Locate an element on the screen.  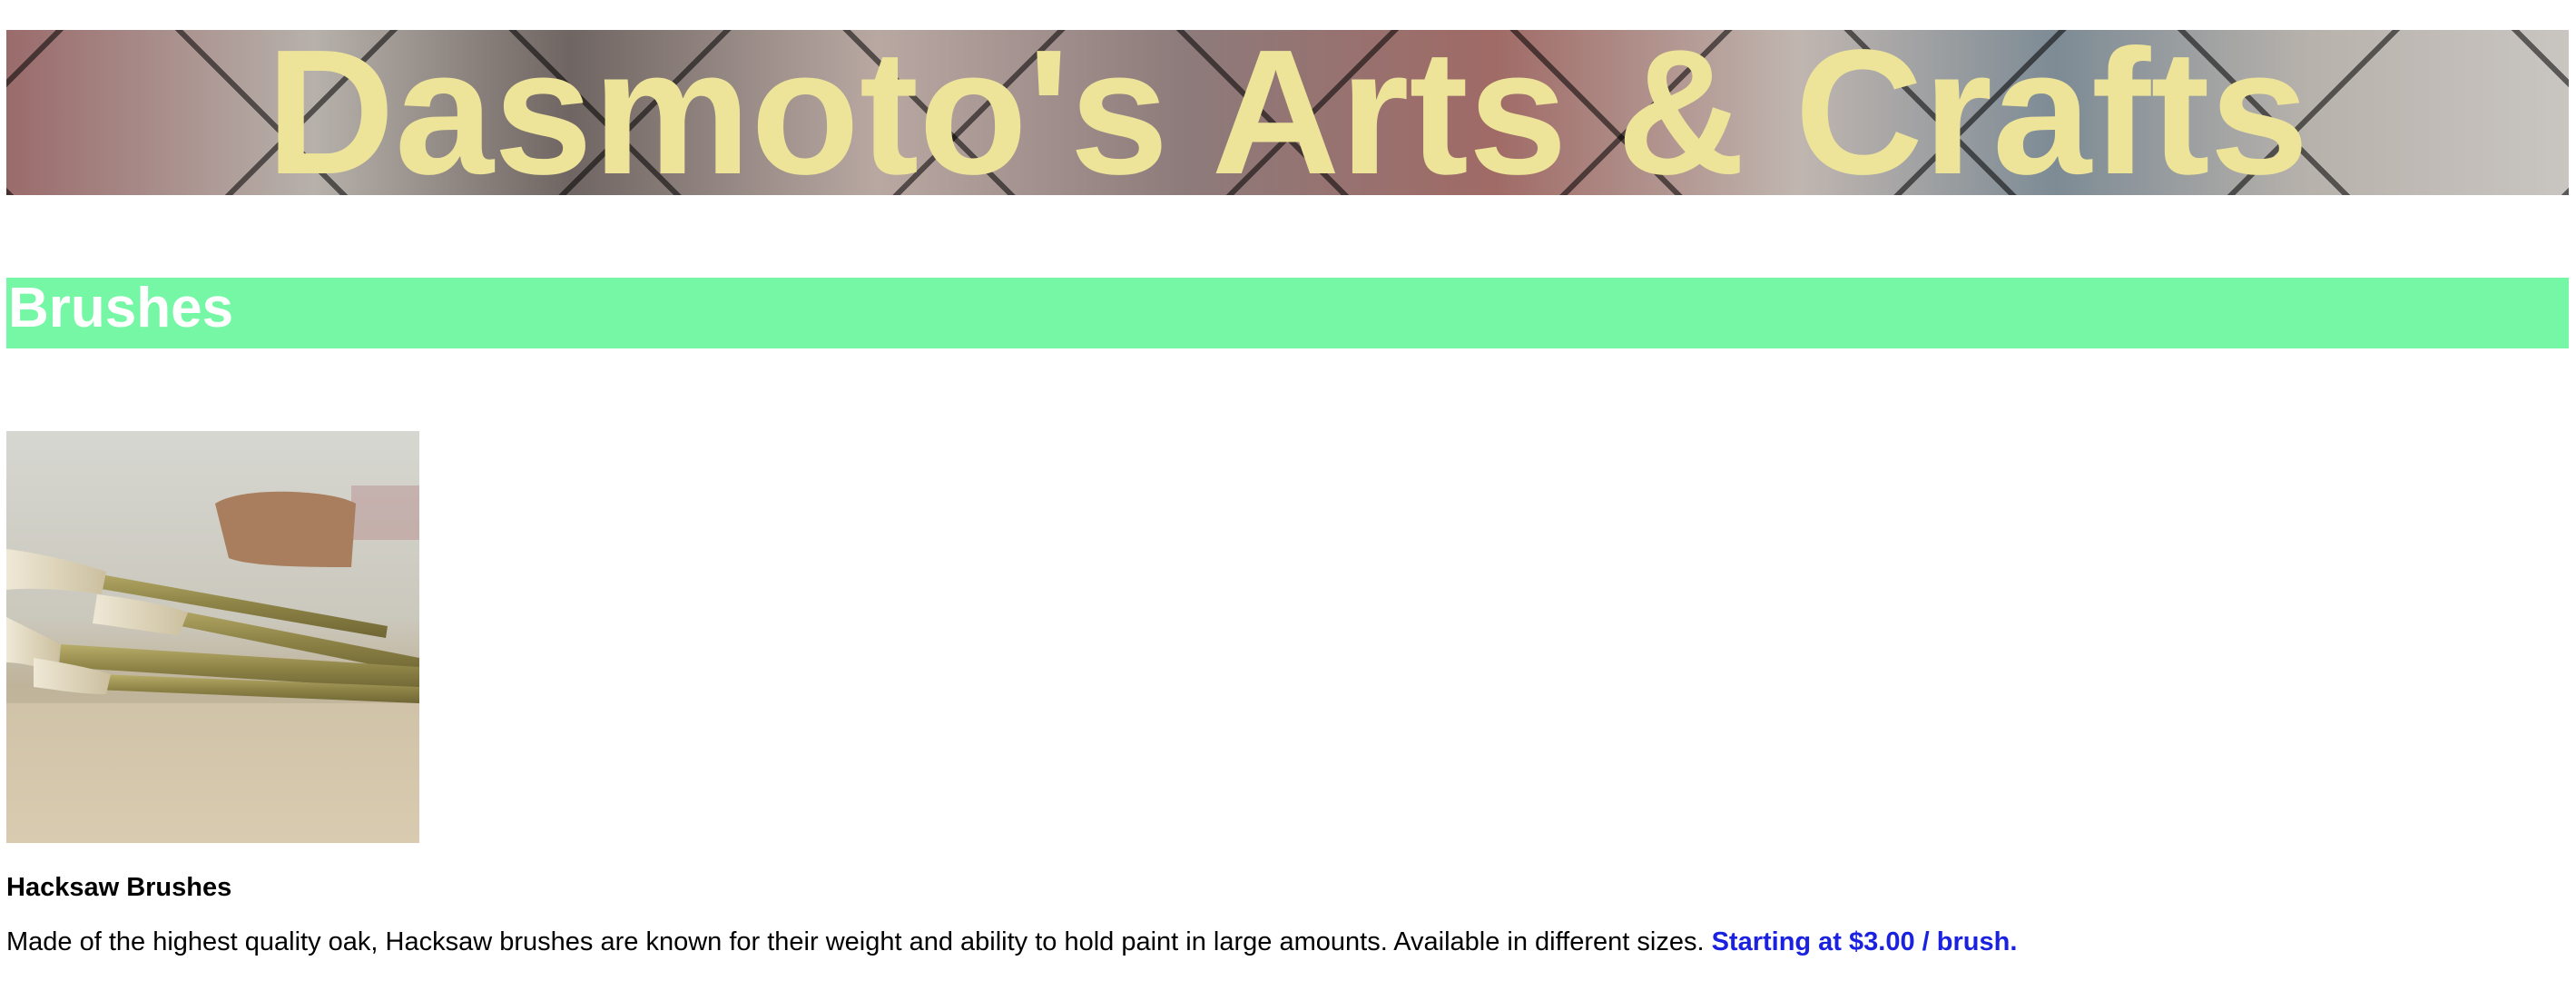
section-title: Brushes is located at coordinates (121, 308).